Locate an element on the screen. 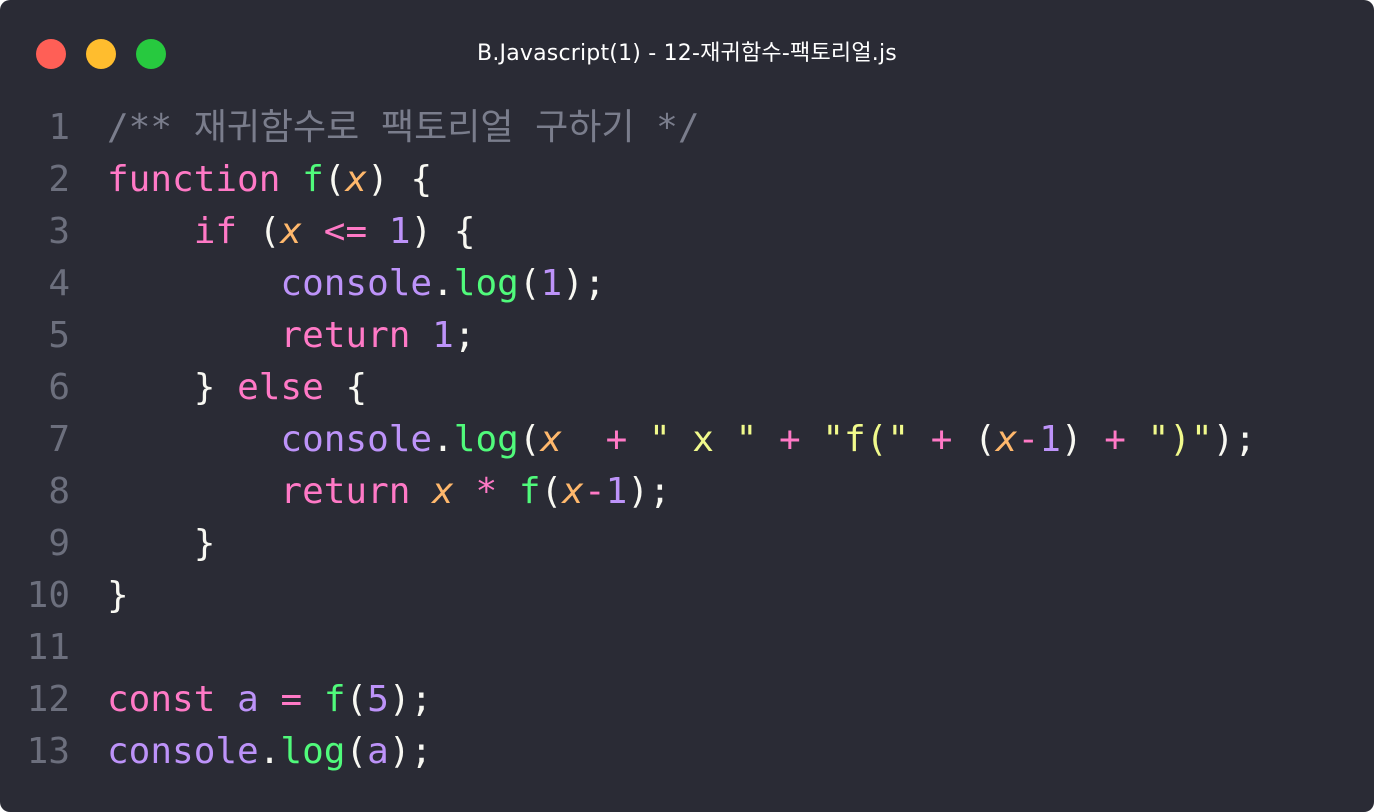  line-number: 10 is located at coordinates (48, 595).